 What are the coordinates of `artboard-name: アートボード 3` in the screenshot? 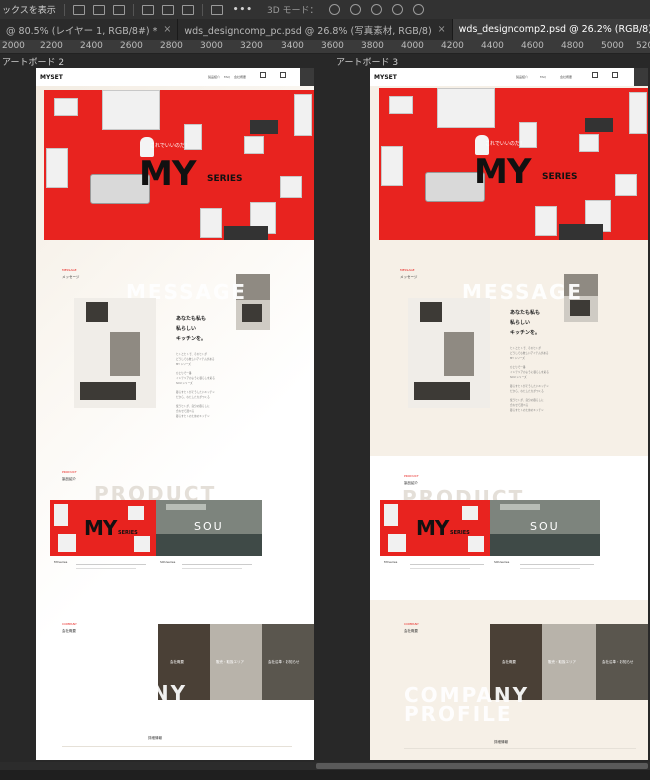 It's located at (367, 61).